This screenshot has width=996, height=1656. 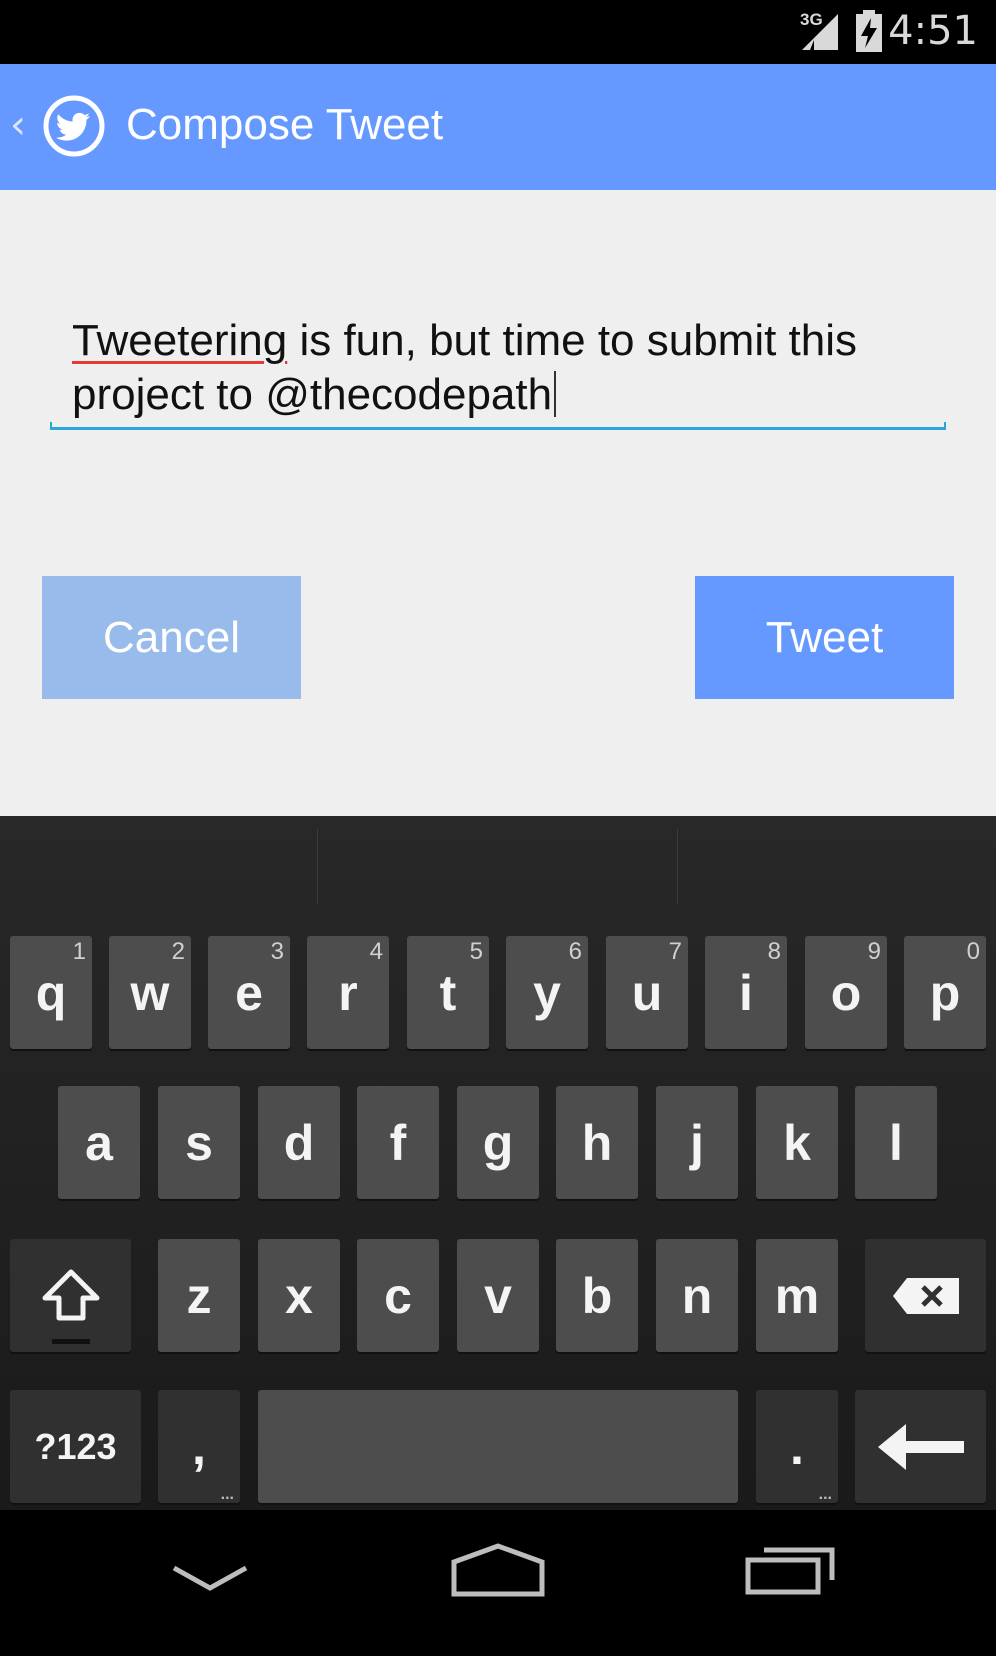 I want to click on key-l: l, so click(x=896, y=1142).